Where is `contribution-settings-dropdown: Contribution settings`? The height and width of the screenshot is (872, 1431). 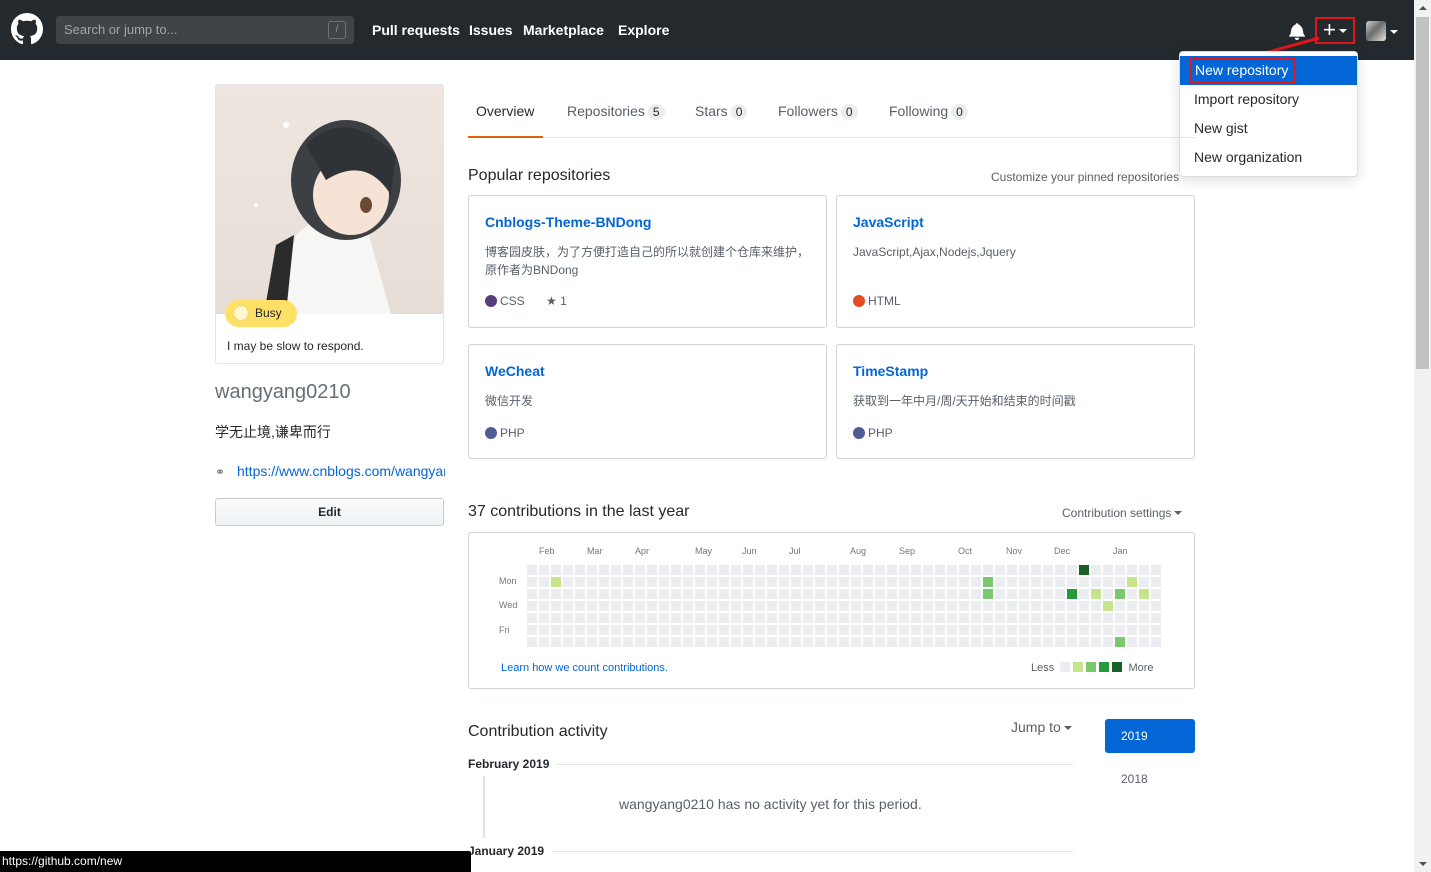
contribution-settings-dropdown: Contribution settings is located at coordinates (1122, 513).